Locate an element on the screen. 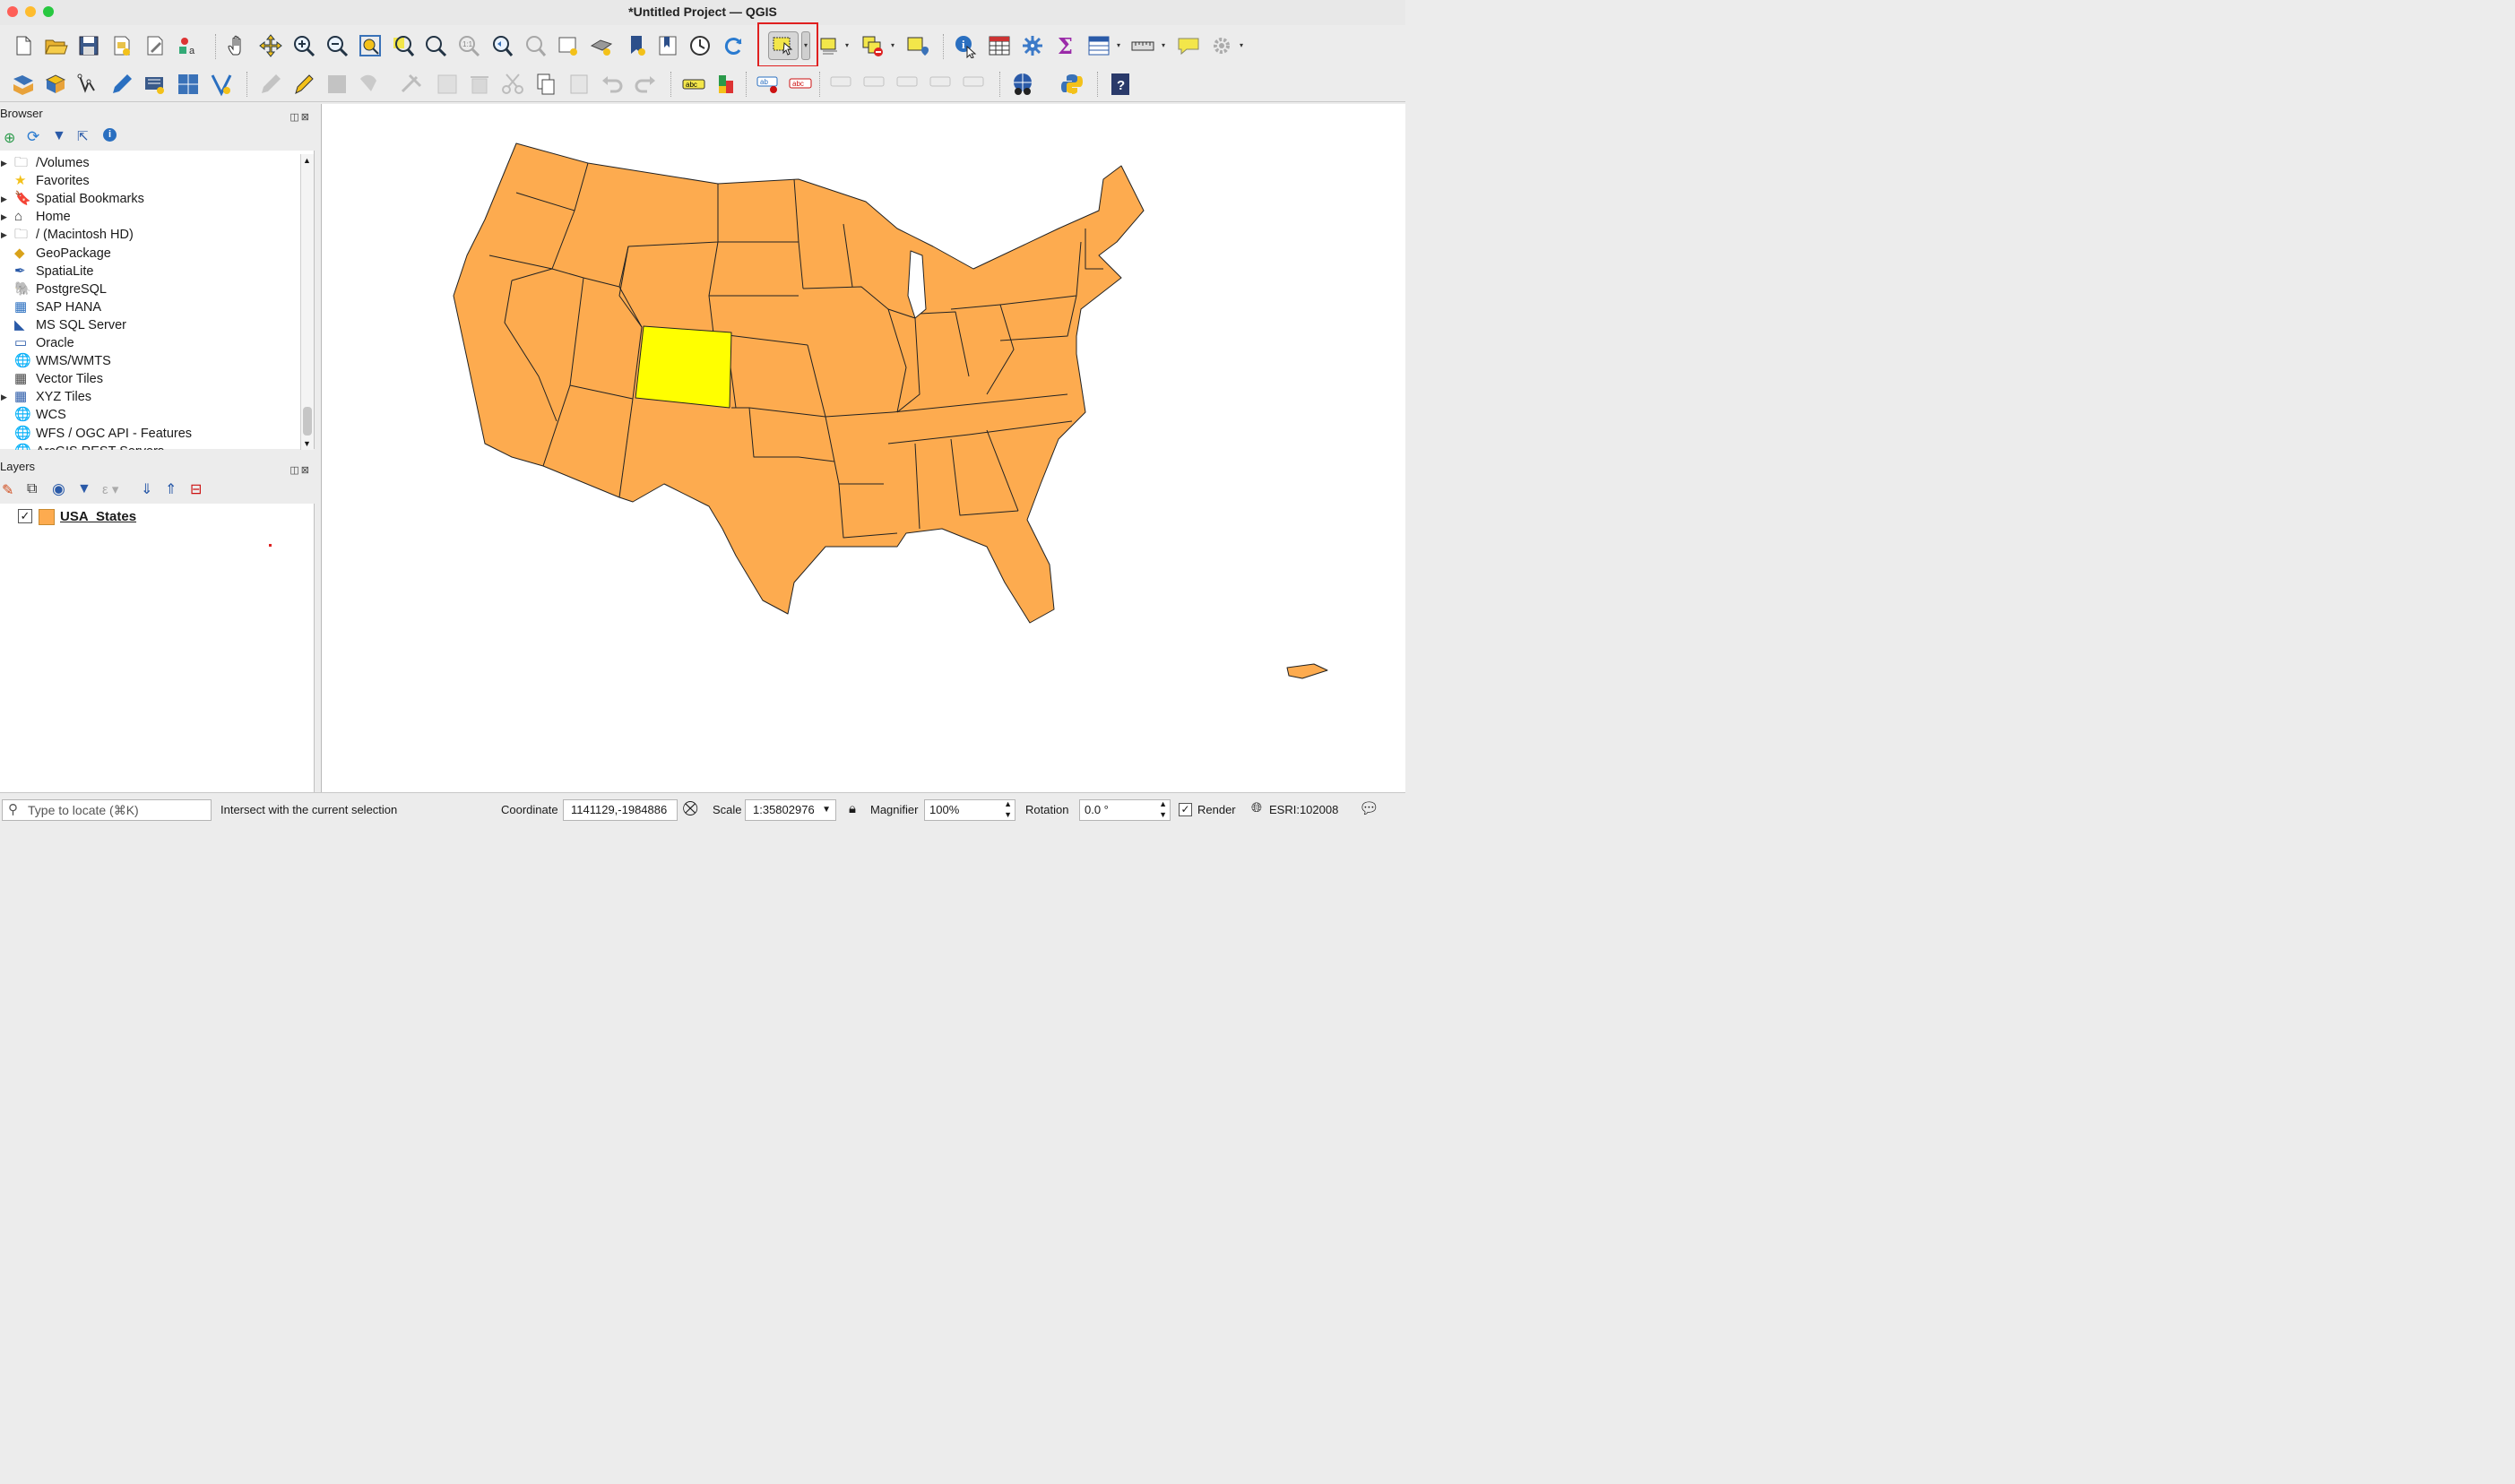  coordinate-field: 1141129,-1984886 is located at coordinates (620, 810).